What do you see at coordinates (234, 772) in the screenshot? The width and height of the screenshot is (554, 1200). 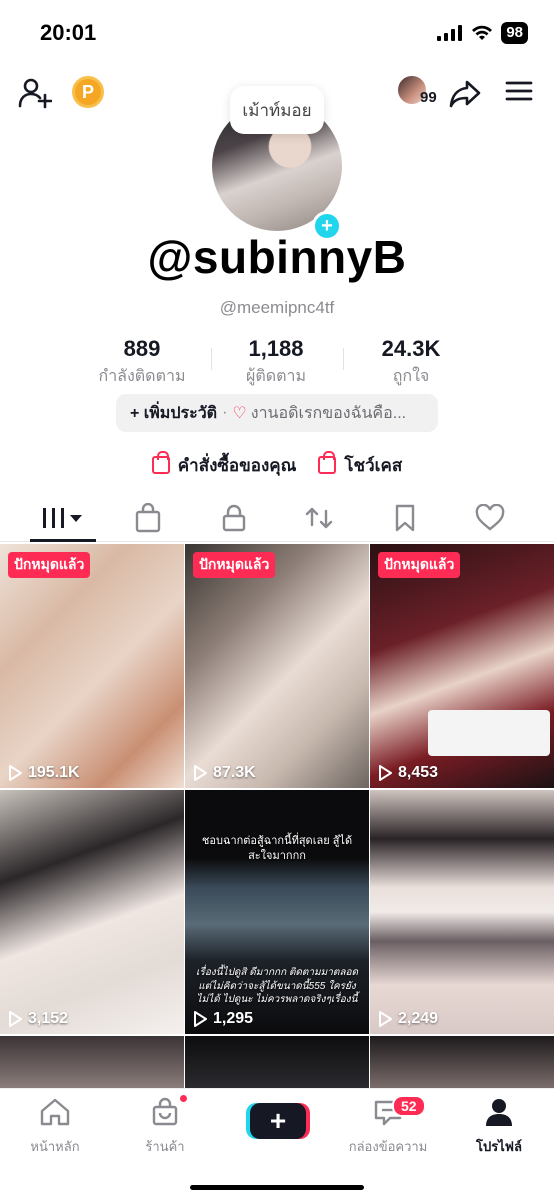 I see `view-count-text: 87.3K` at bounding box center [234, 772].